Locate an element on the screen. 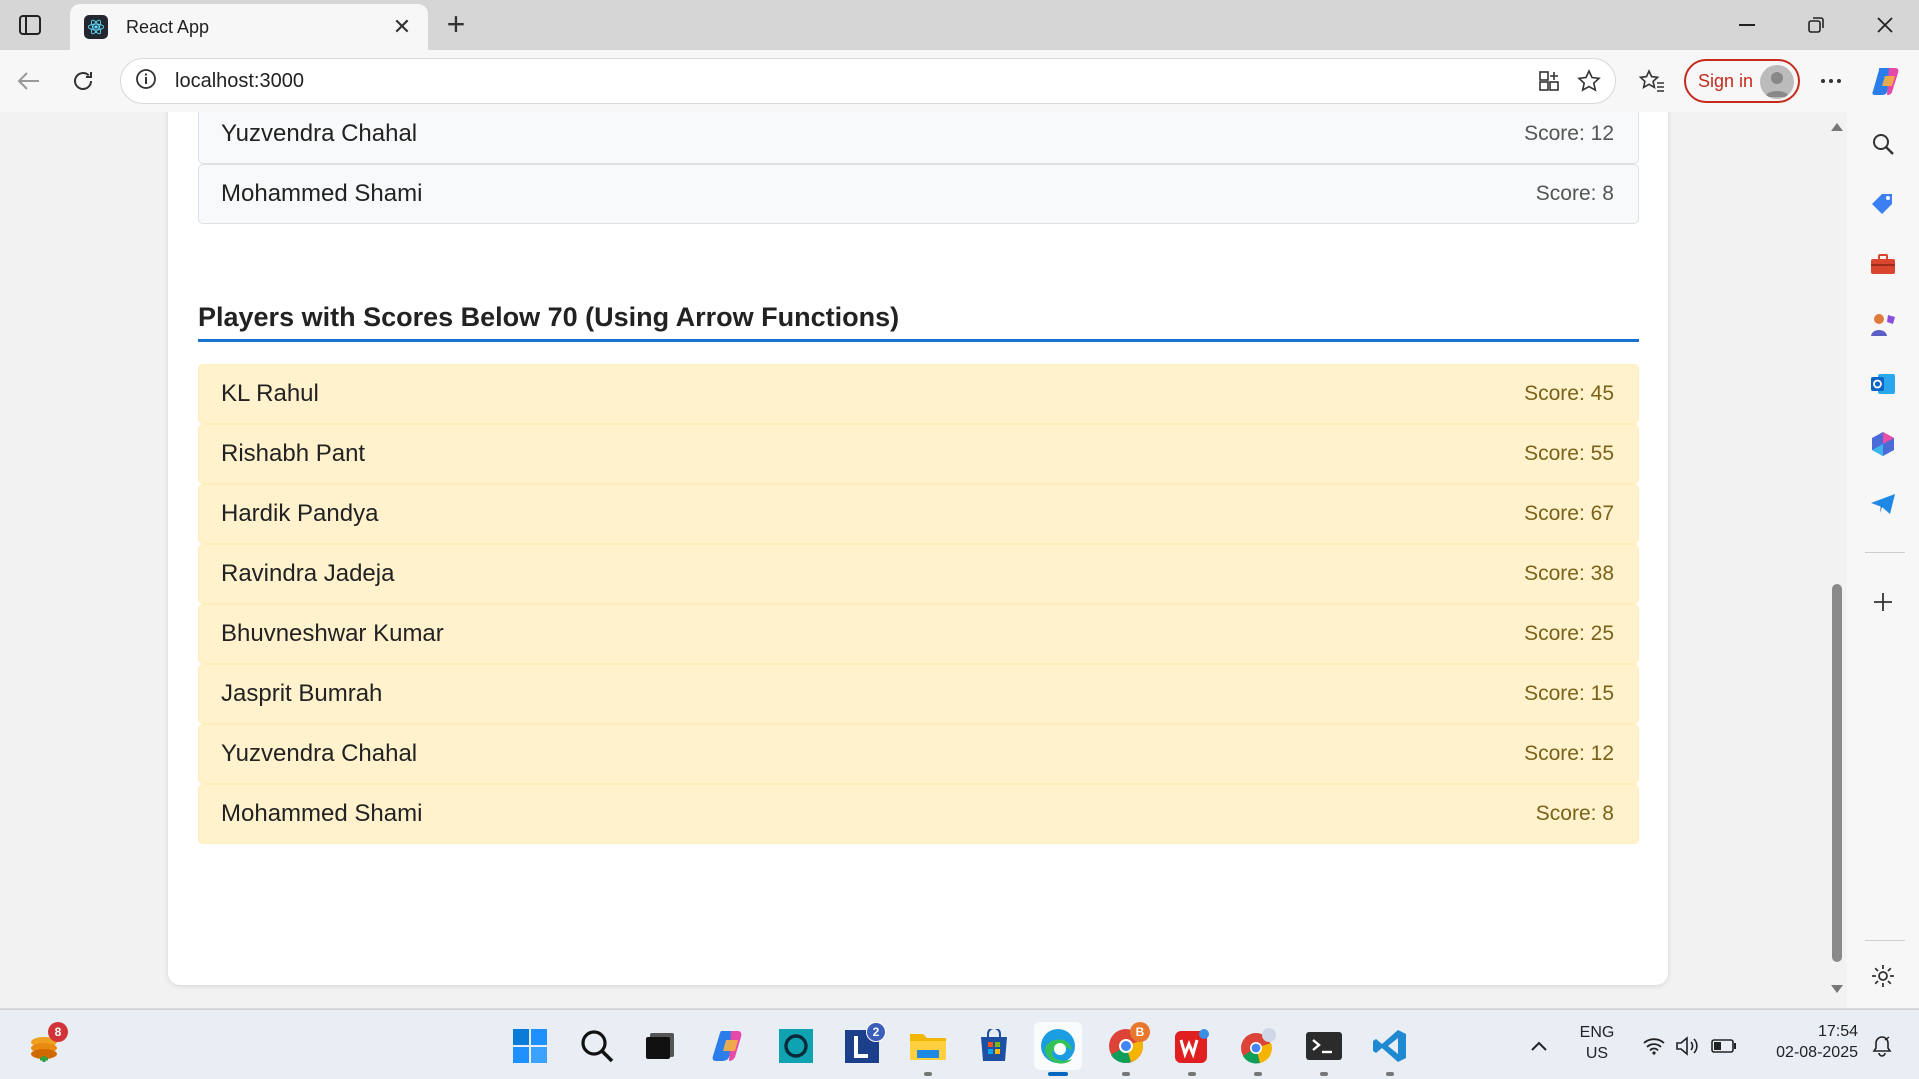  player-name: Yuzvendra Chahal is located at coordinates (319, 133).